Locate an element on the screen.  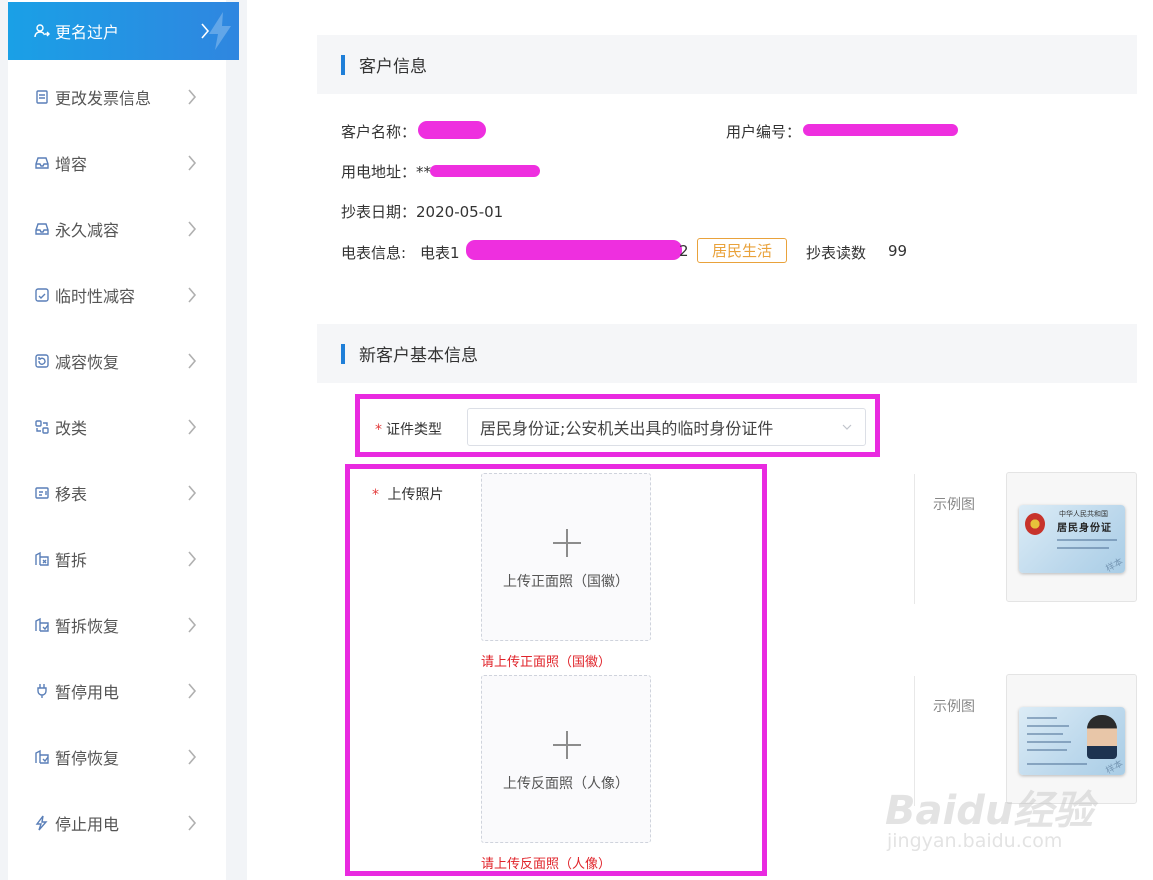
reading-label: 抄表读数 is located at coordinates (836, 253).